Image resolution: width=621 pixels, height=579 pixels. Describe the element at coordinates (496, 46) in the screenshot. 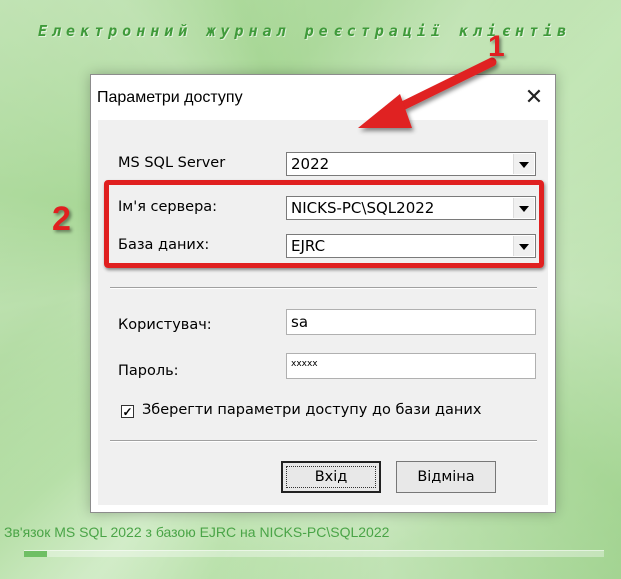

I see `annotation-number-1: 1` at that location.